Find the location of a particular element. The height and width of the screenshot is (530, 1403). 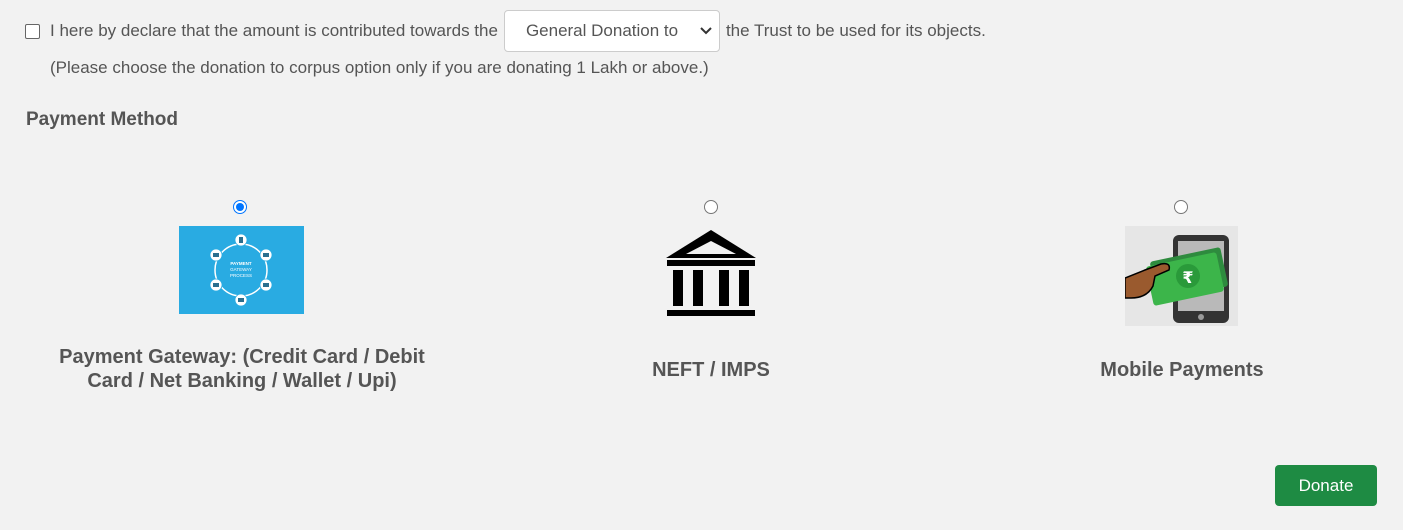

neft-imps-label: NEFT / IMPS is located at coordinates (711, 370).